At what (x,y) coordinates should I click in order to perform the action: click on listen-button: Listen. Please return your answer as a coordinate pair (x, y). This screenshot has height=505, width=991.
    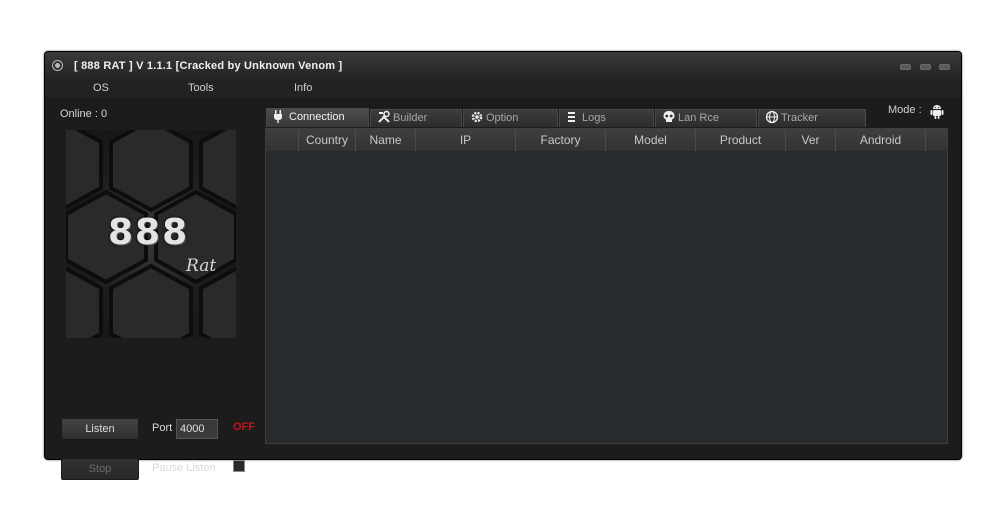
    Looking at the image, I should click on (100, 429).